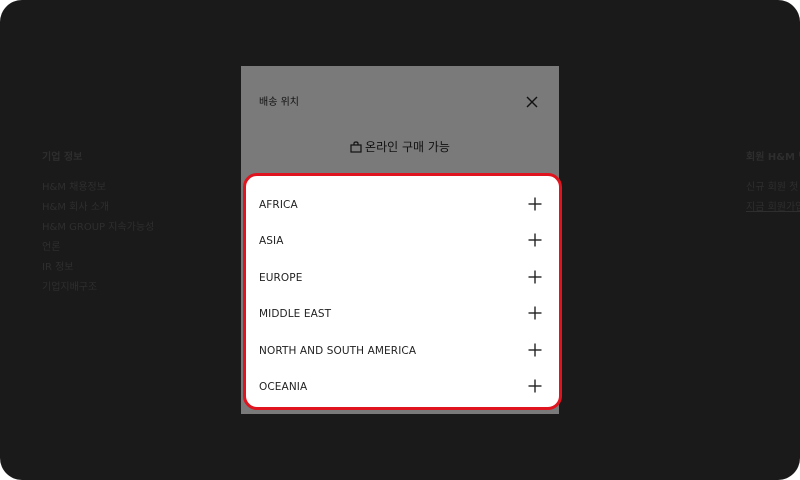  Describe the element at coordinates (98, 251) in the screenshot. I see `footer-link-press: 언론` at that location.